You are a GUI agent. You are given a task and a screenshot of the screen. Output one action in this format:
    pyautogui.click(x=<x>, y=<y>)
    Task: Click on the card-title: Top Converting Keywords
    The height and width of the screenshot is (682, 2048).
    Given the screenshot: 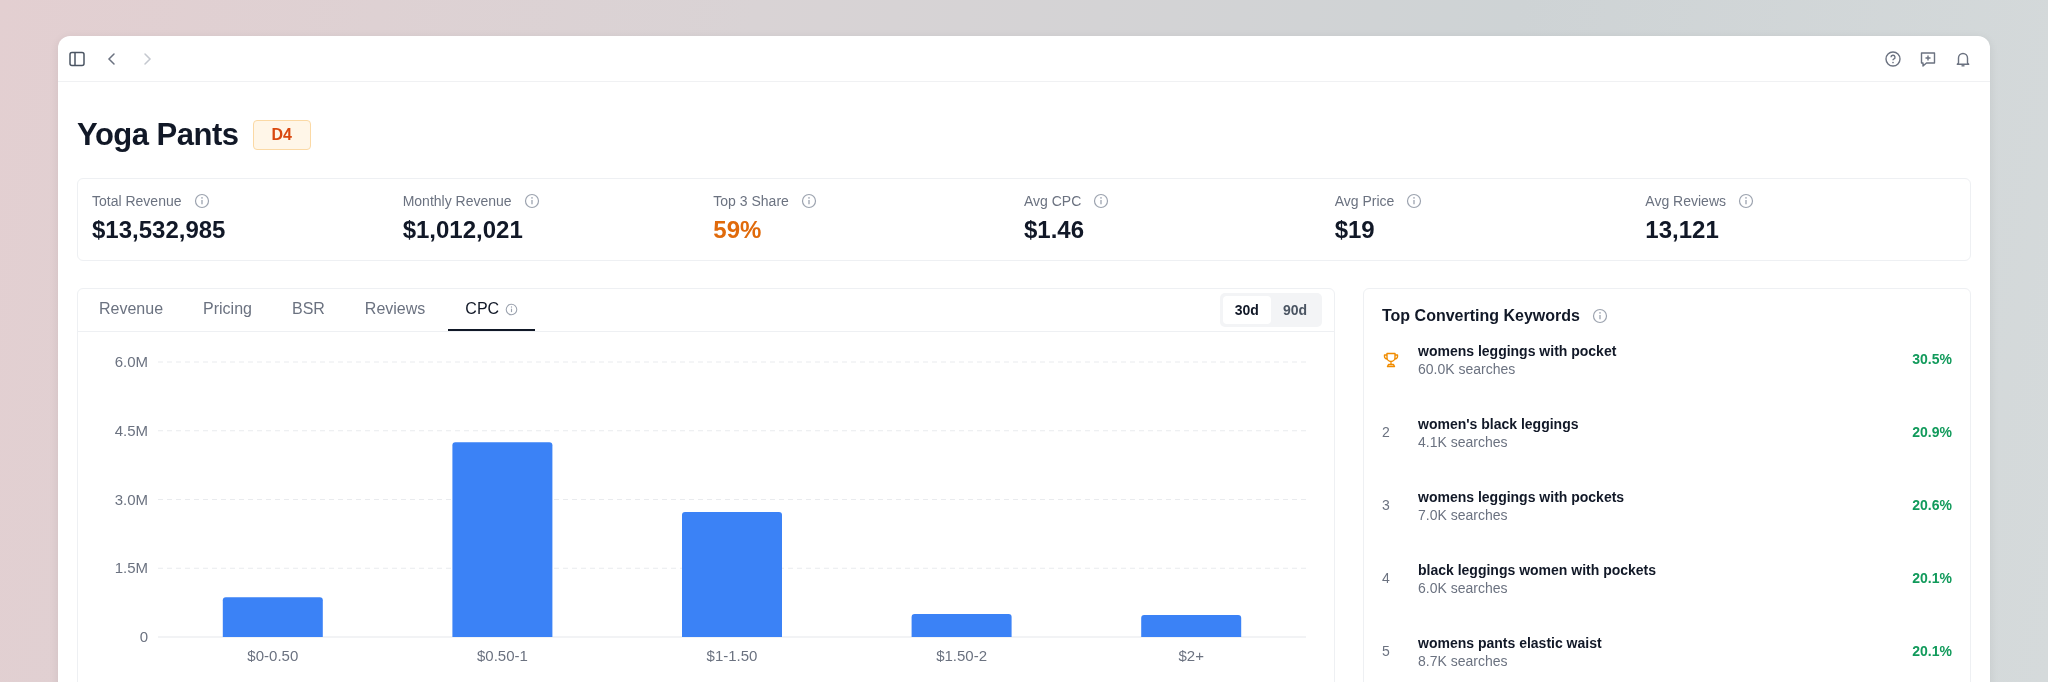 What is the action you would take?
    pyautogui.click(x=1481, y=316)
    